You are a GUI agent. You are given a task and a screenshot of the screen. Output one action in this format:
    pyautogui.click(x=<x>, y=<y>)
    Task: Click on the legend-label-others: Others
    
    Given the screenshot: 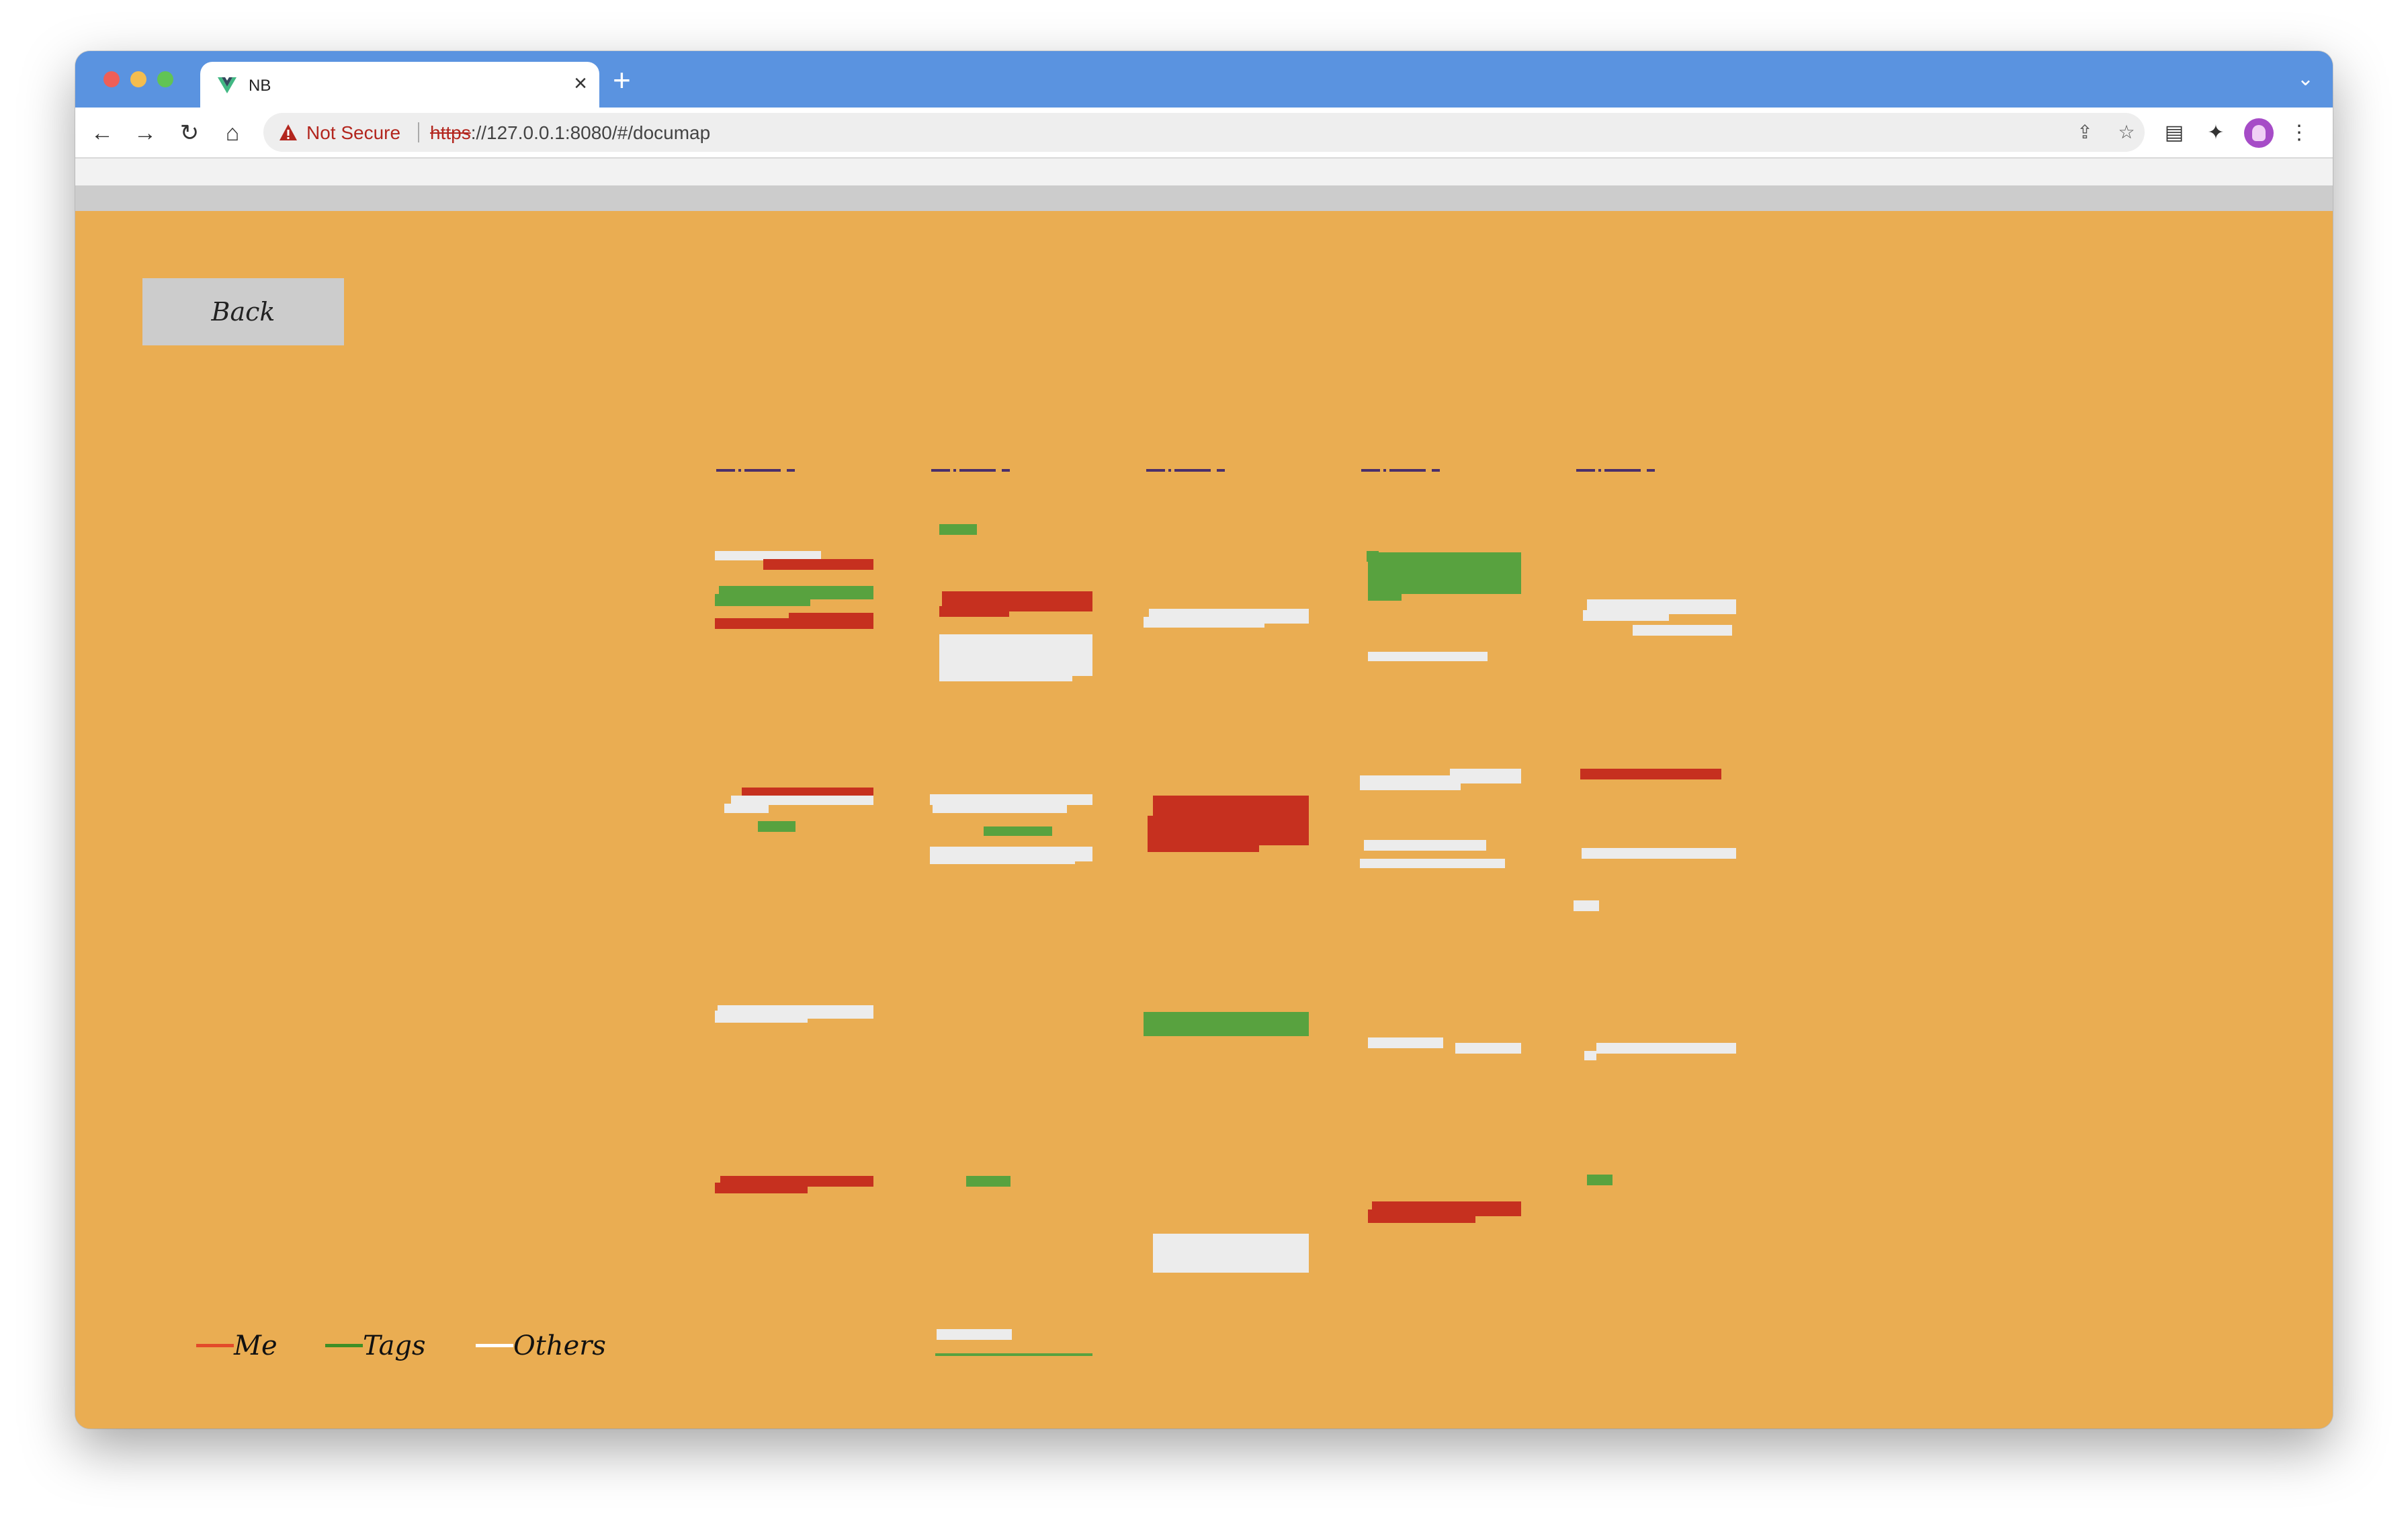 What is the action you would take?
    pyautogui.click(x=559, y=1346)
    